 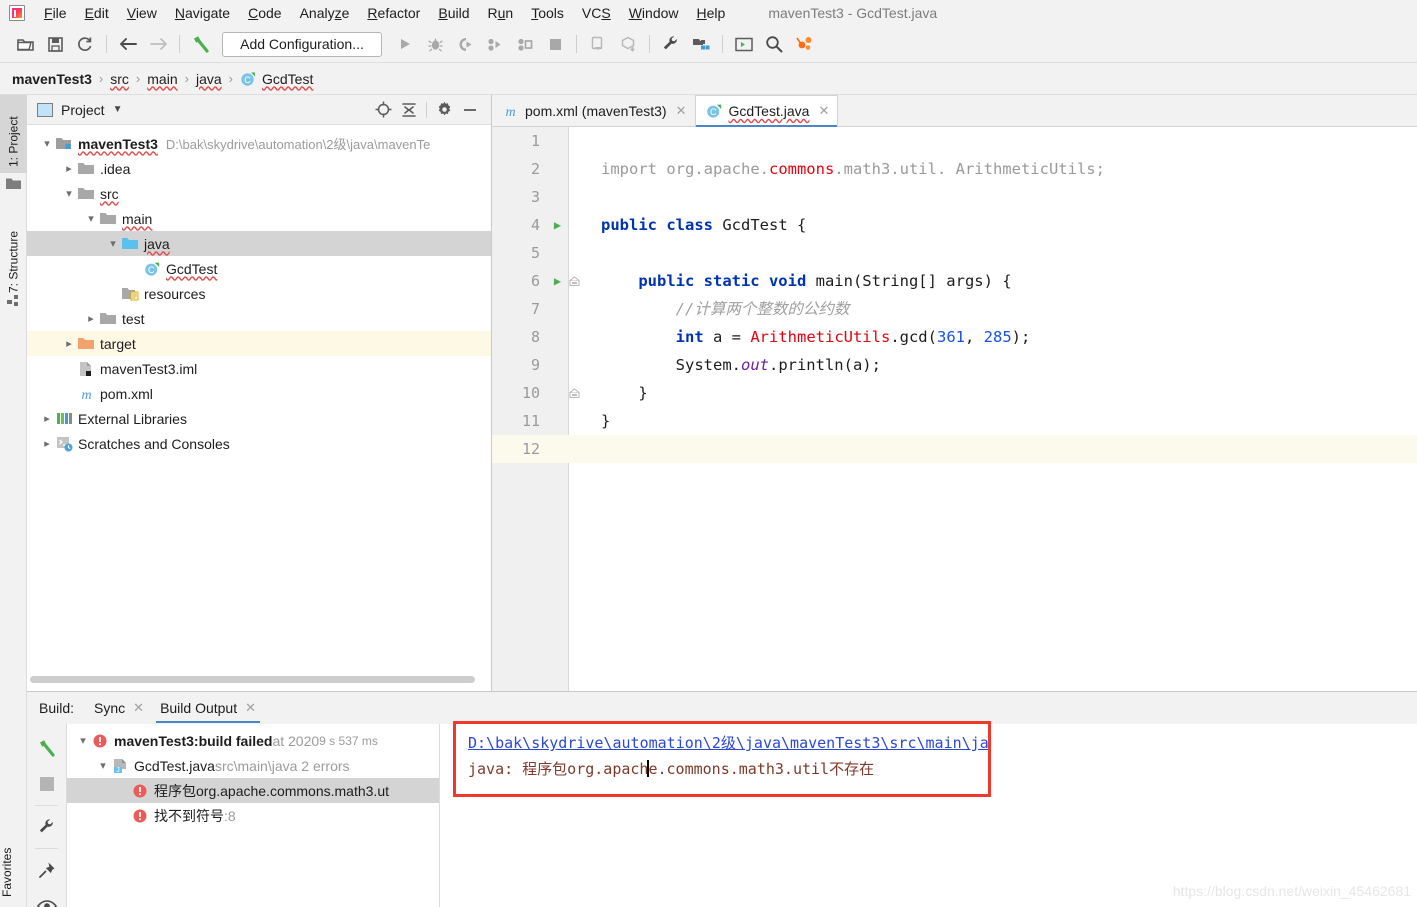 What do you see at coordinates (253, 790) in the screenshot?
I see `build-tree-row: 程序包org.apache.commons.math3.ut` at bounding box center [253, 790].